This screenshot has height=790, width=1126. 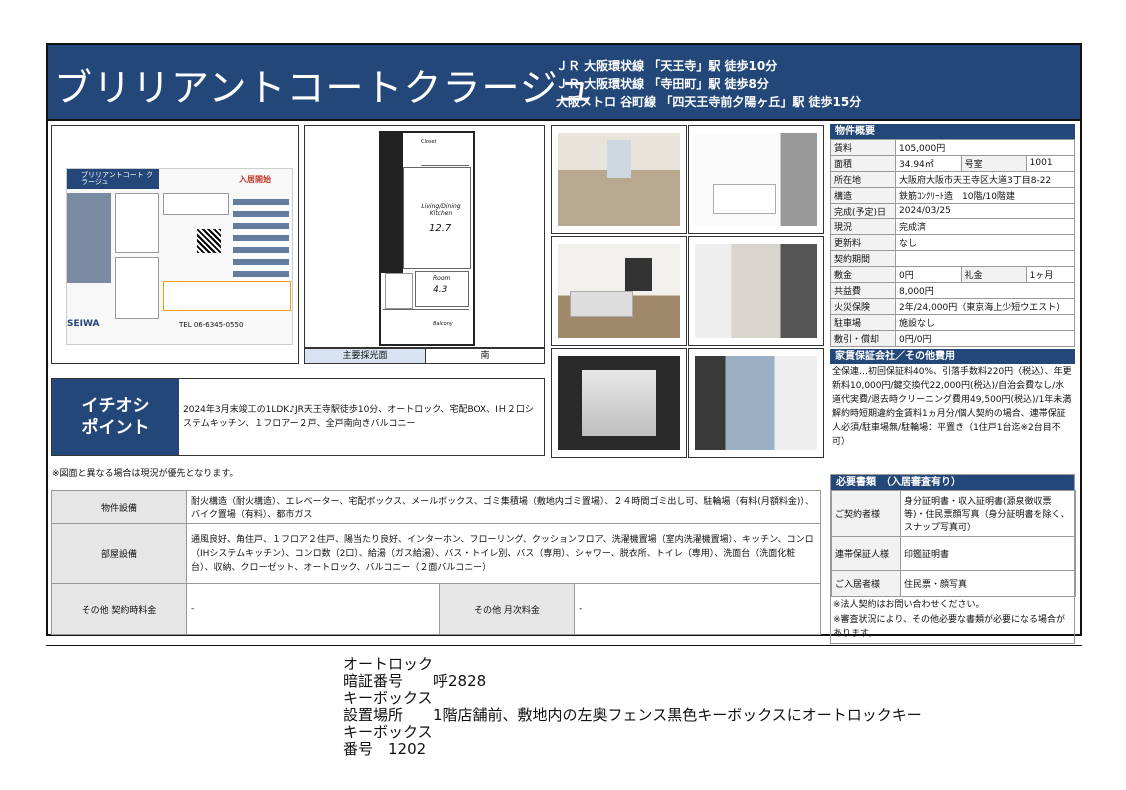 What do you see at coordinates (863, 306) in the screenshot?
I see `label-insurance: 火災保険` at bounding box center [863, 306].